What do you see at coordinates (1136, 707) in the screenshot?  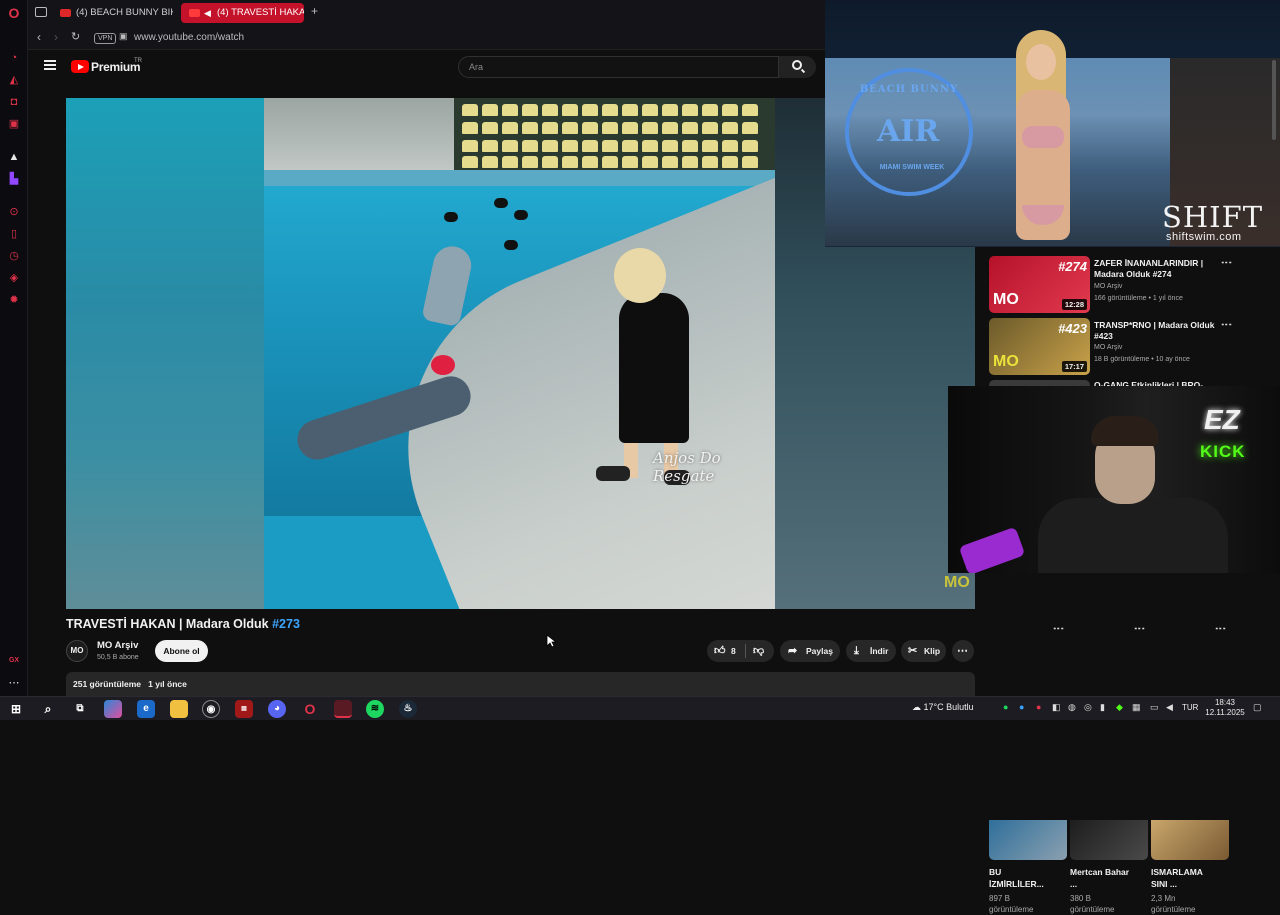 I see `tray-app-icon: ▦` at bounding box center [1136, 707].